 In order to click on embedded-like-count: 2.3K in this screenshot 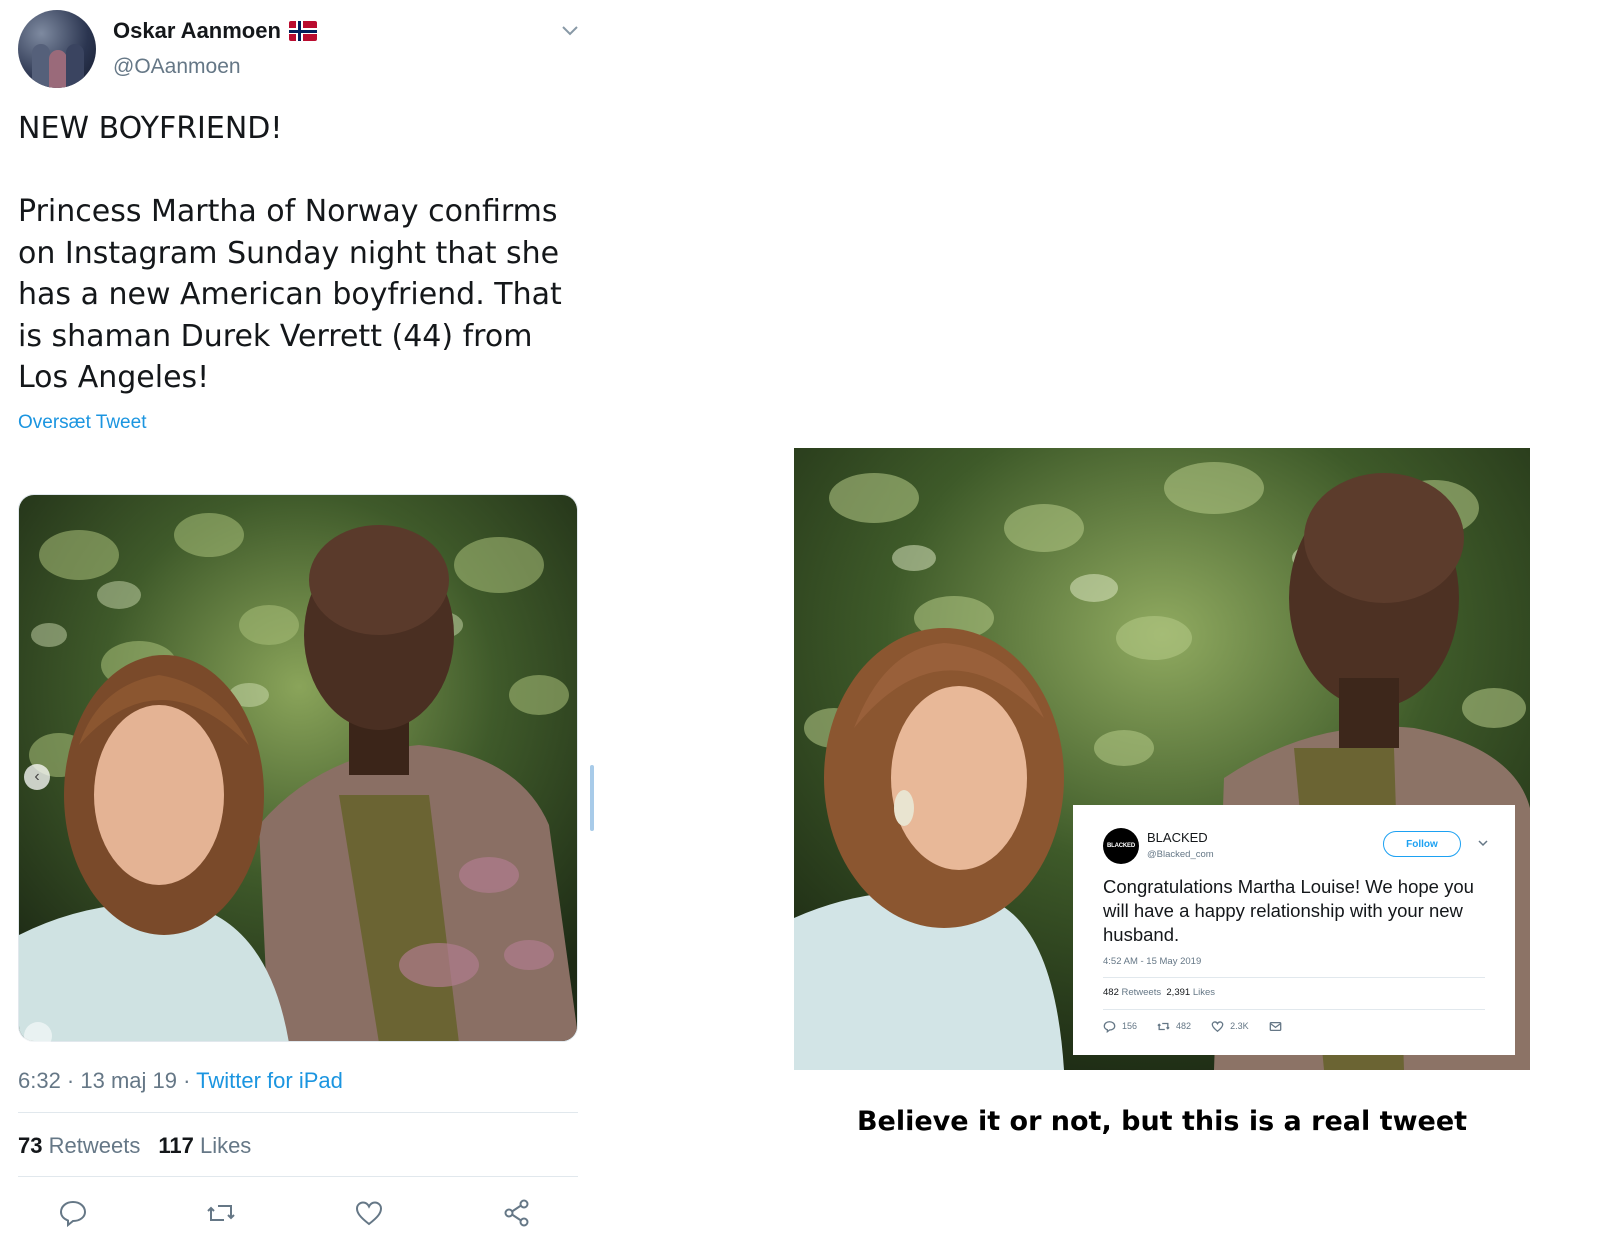, I will do `click(1239, 1026)`.